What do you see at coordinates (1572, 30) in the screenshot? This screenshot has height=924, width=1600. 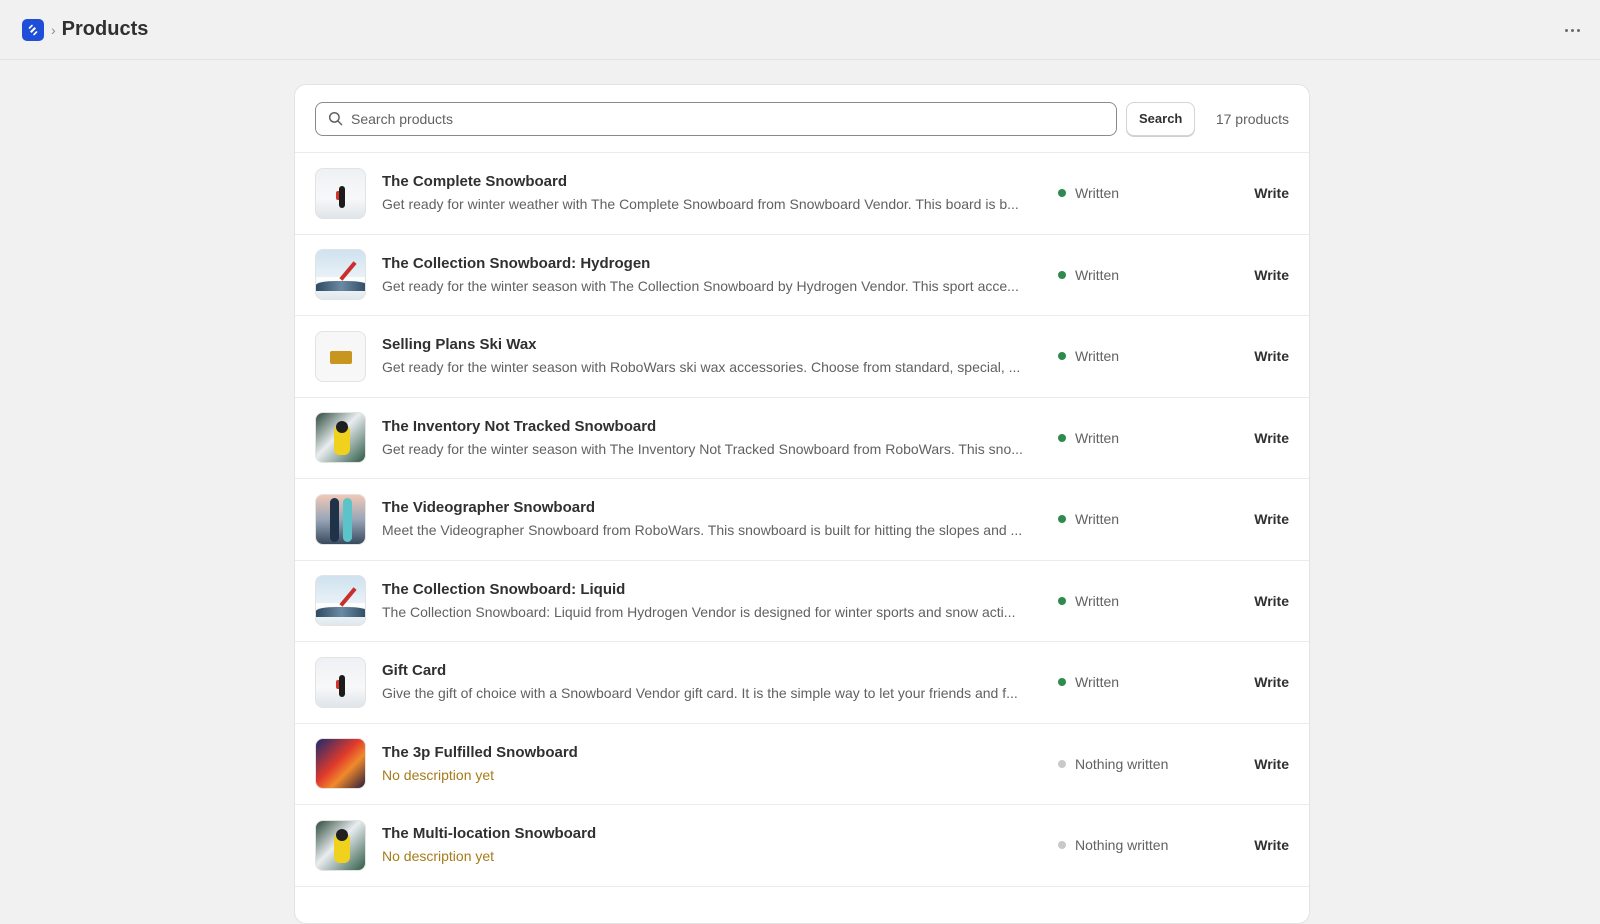 I see `more-horizontal-icon` at bounding box center [1572, 30].